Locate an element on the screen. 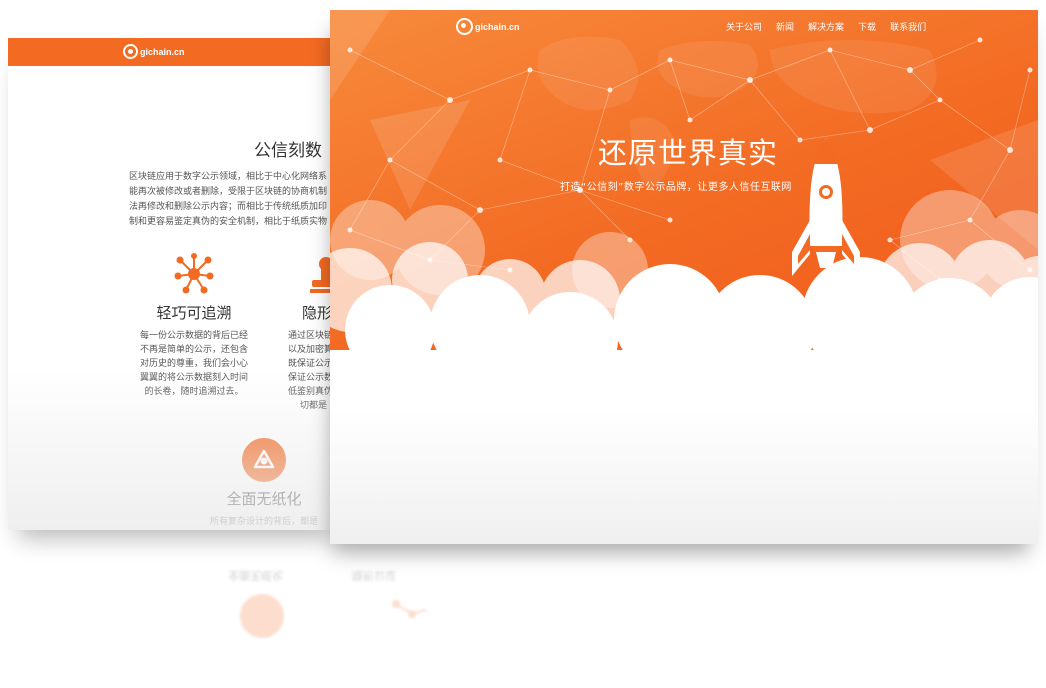 The image size is (1046, 688). rocket-icon is located at coordinates (826, 247).